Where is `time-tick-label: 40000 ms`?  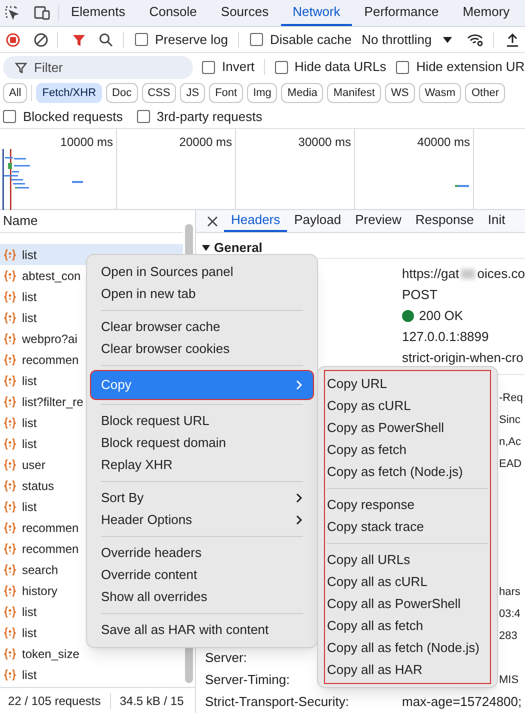
time-tick-label: 40000 ms is located at coordinates (443, 141).